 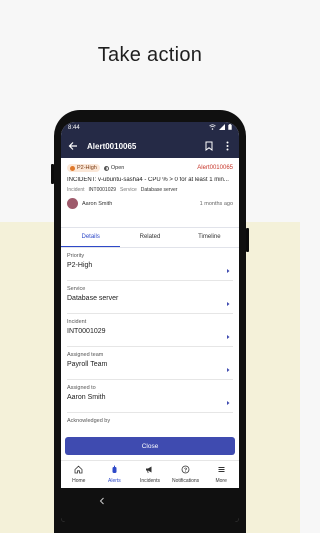 What do you see at coordinates (93, 298) in the screenshot?
I see `field-value: Database server` at bounding box center [93, 298].